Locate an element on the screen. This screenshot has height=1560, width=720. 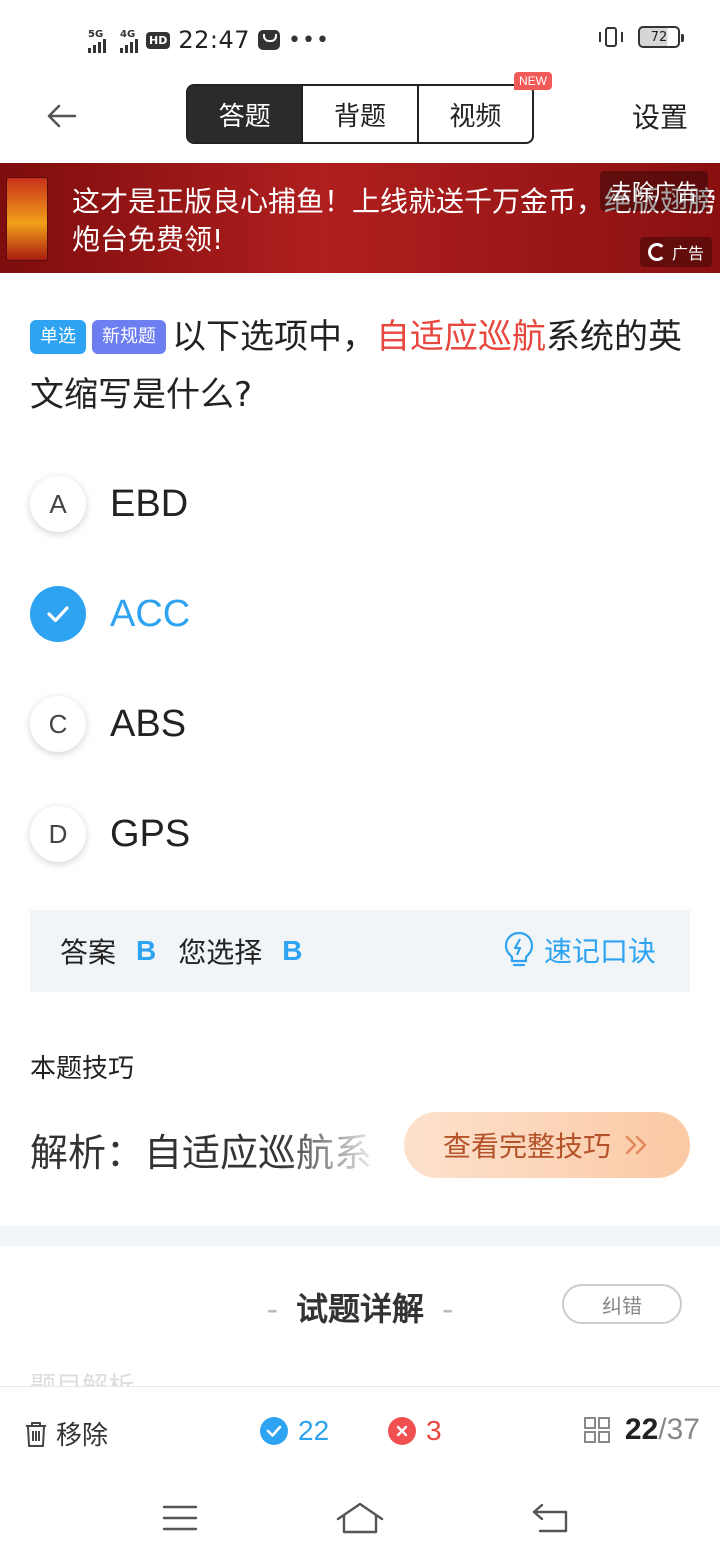
analysis-label: 解析： is located at coordinates (87, 1153).